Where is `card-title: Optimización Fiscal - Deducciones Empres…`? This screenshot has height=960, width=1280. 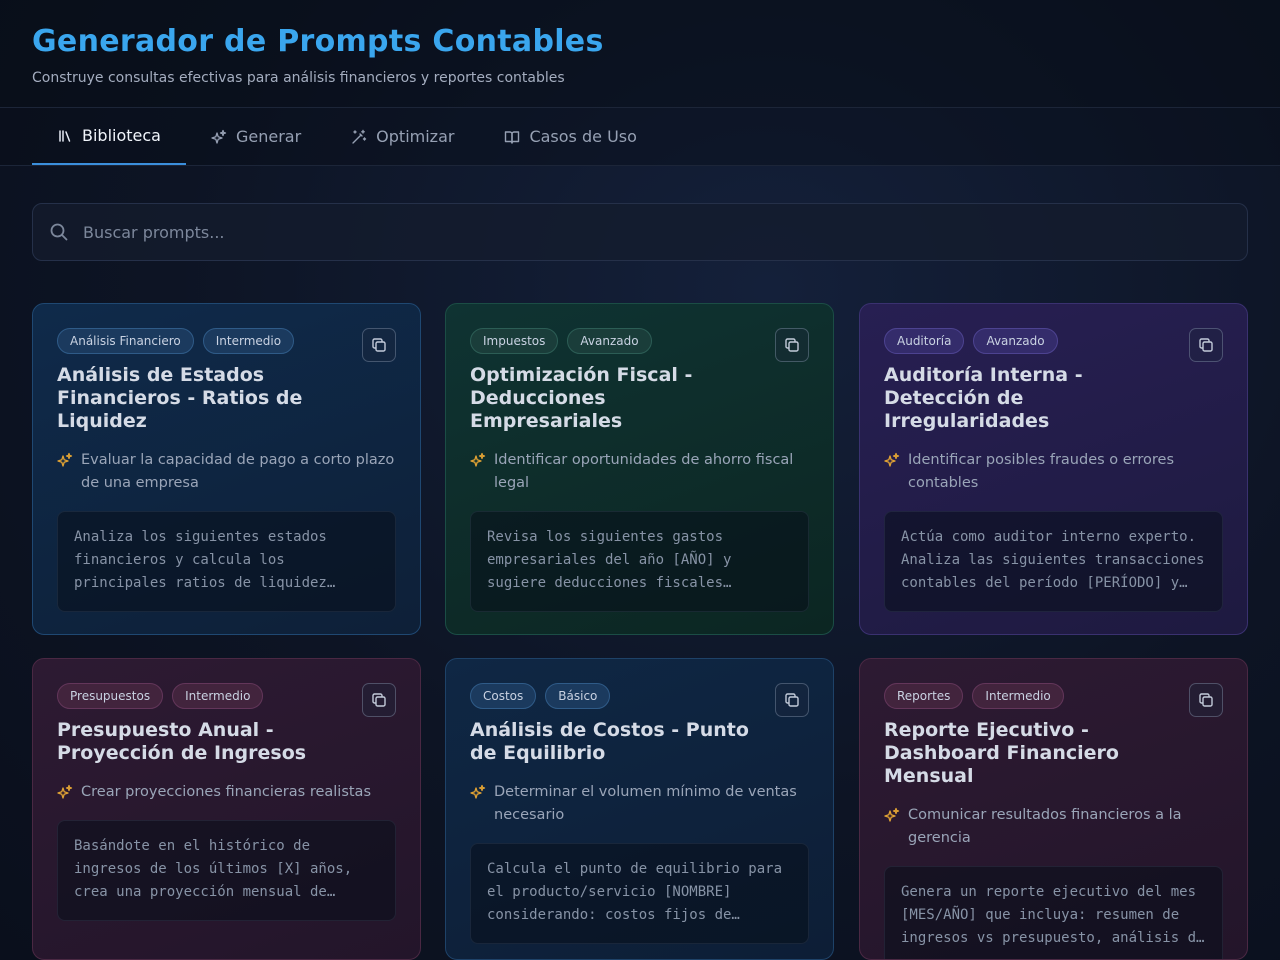 card-title: Optimización Fiscal - Deducciones Empres… is located at coordinates (581, 398).